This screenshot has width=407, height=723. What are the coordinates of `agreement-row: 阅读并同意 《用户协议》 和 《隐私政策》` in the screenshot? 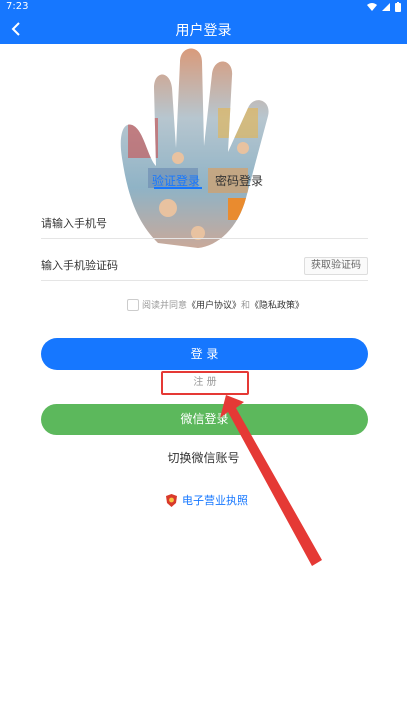 It's located at (215, 304).